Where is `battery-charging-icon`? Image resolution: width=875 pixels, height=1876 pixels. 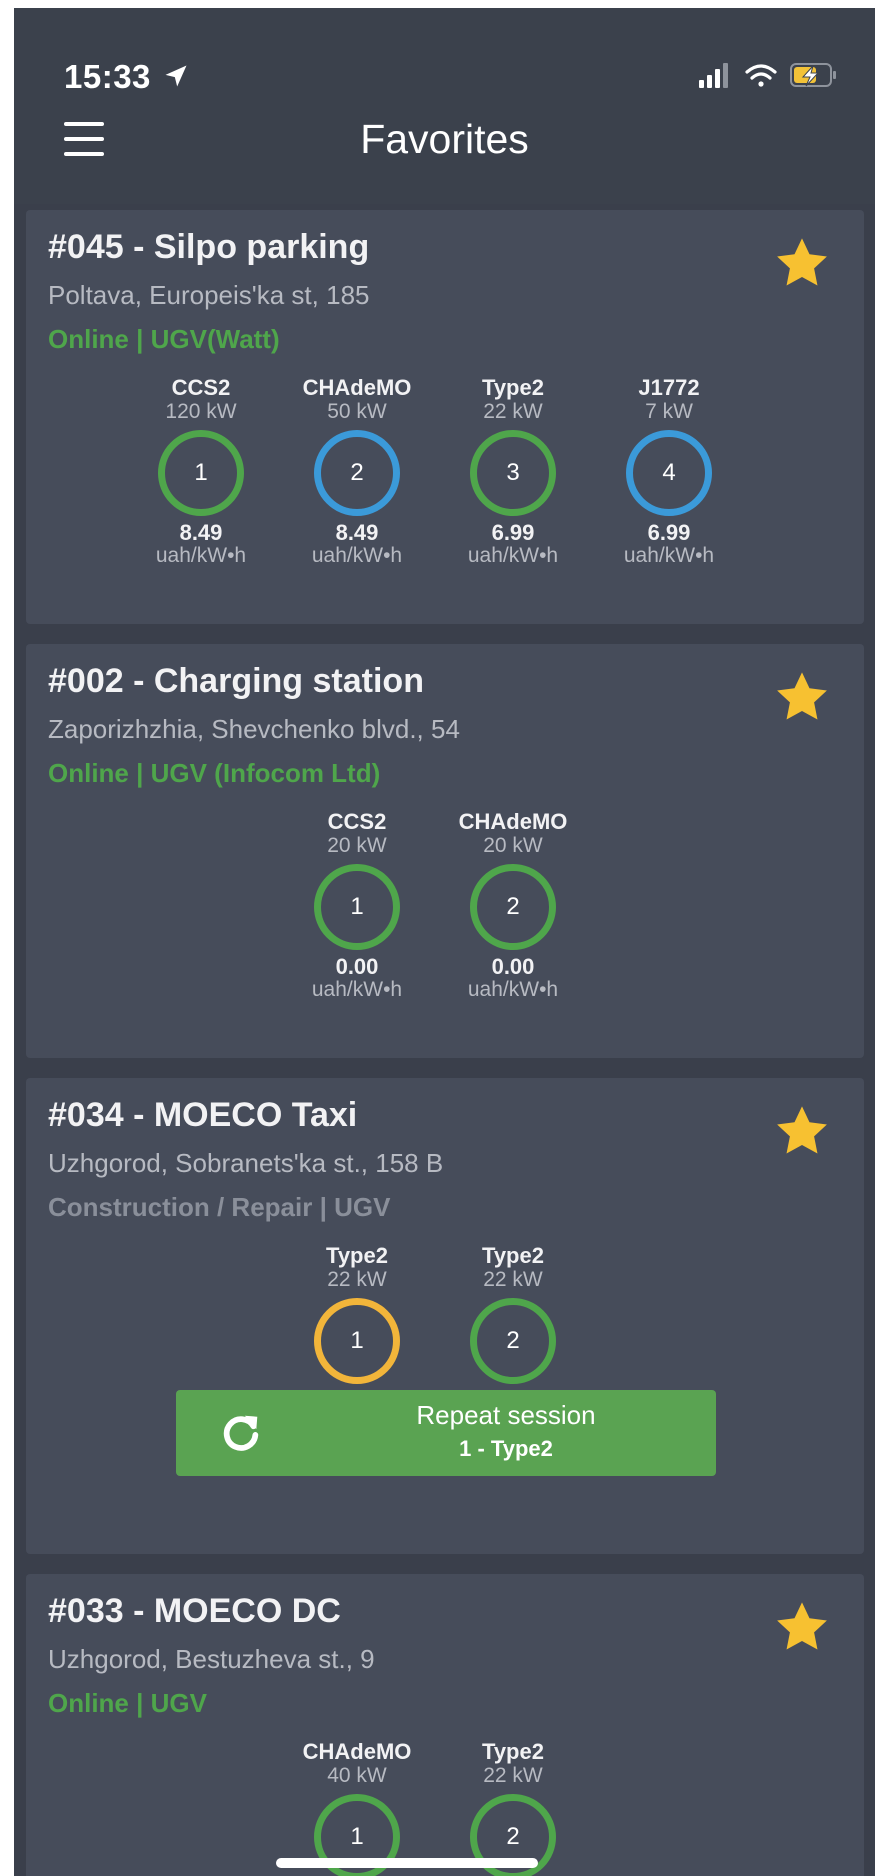
battery-charging-icon is located at coordinates (813, 75).